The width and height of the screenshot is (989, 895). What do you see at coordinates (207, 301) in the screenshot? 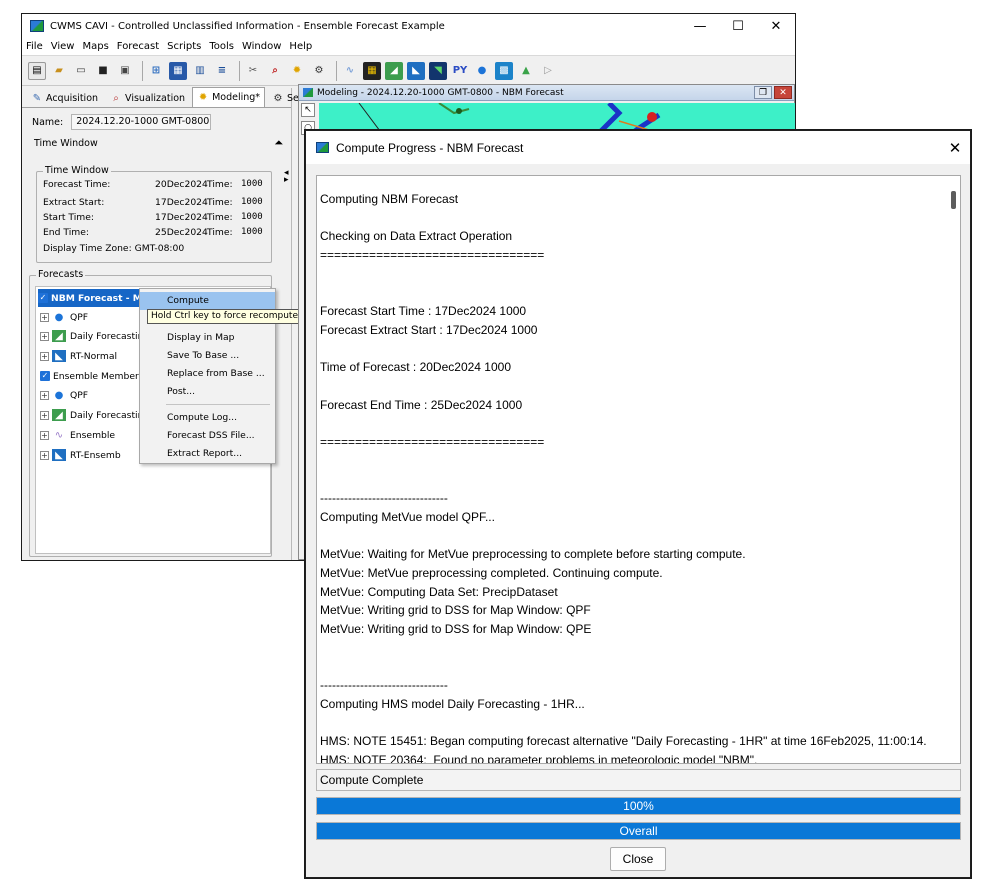
I see `menu-item-compute: Compute` at bounding box center [207, 301].